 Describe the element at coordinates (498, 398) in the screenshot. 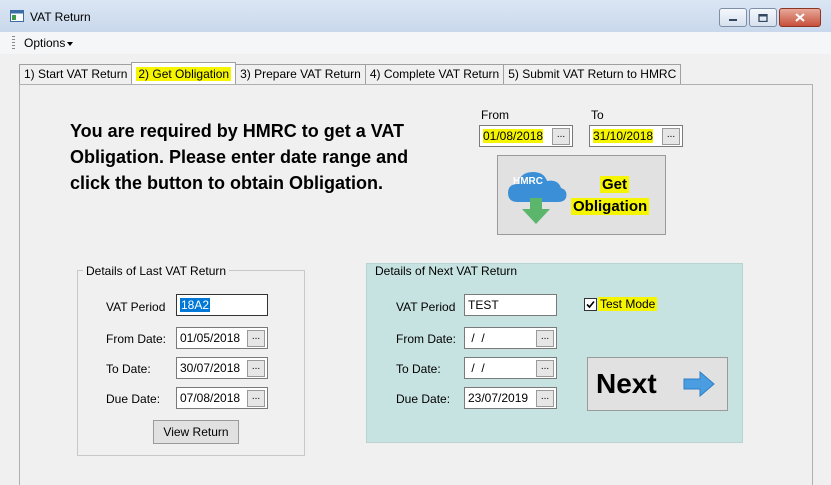

I see `next-due-date-value: 23/07/2019` at that location.